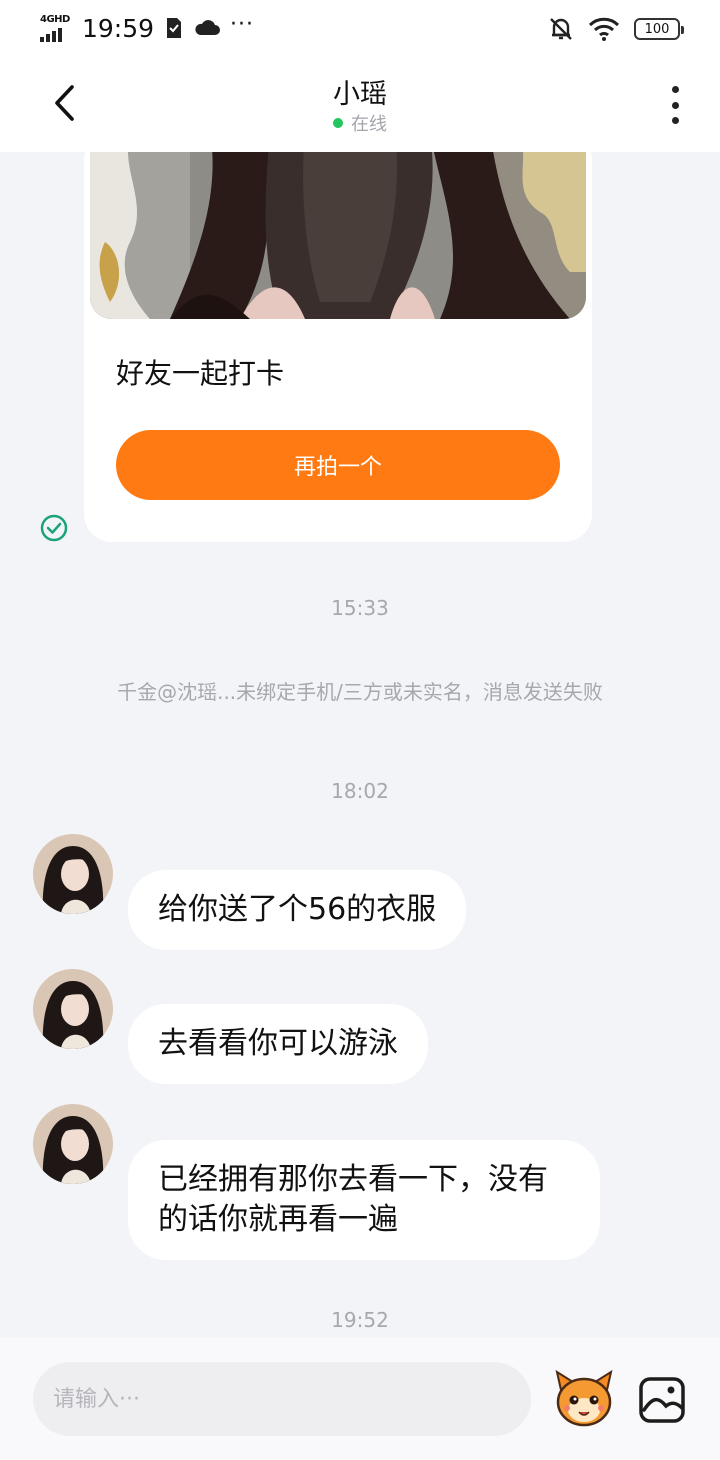  Describe the element at coordinates (54, 528) in the screenshot. I see `check-circle-icon` at that location.